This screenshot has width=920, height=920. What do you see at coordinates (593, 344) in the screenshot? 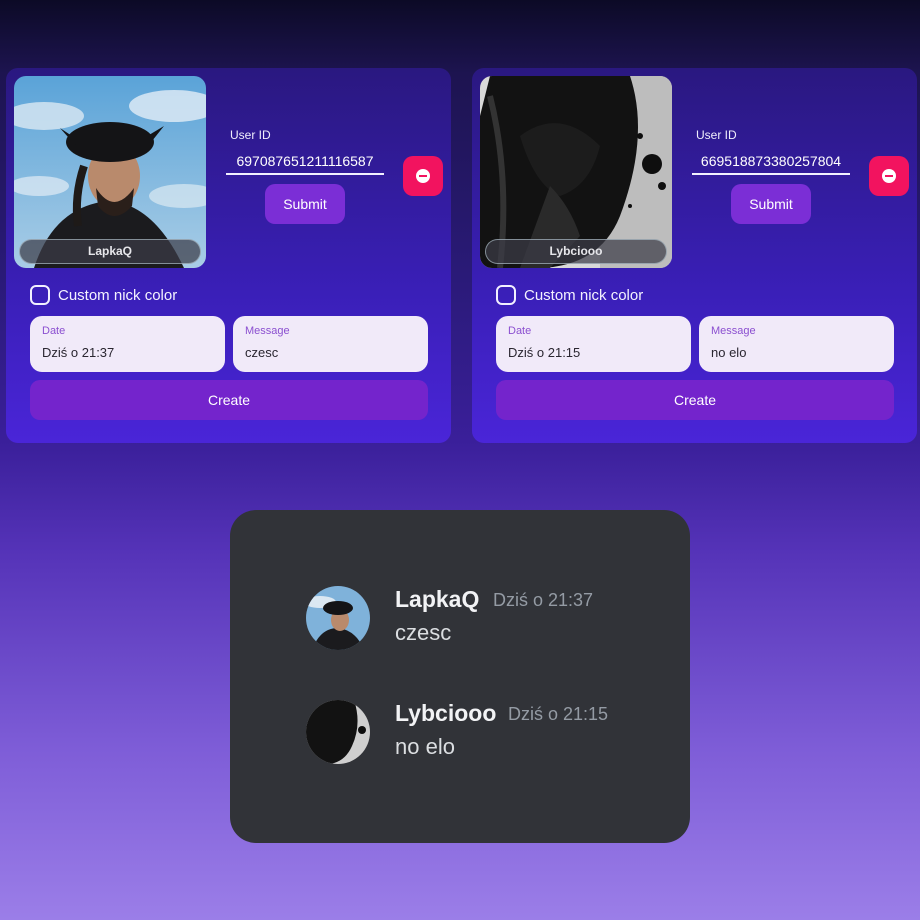
I see `date-field: Date Dziś o 21:15` at bounding box center [593, 344].